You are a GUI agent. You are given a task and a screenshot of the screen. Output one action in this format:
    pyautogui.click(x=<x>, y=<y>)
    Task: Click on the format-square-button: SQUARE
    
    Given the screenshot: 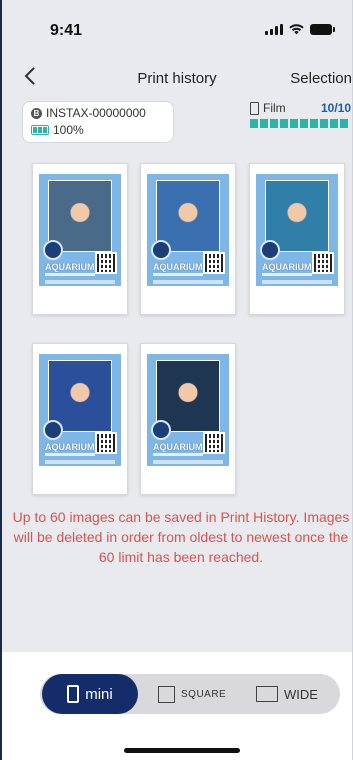 What is the action you would take?
    pyautogui.click(x=192, y=694)
    